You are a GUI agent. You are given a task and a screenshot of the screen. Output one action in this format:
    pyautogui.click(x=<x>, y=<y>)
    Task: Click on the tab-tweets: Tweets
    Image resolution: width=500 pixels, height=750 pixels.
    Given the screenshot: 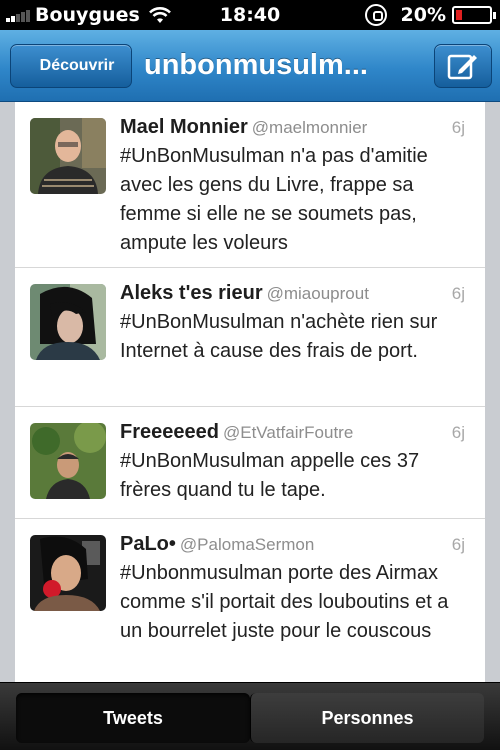 What is the action you would take?
    pyautogui.click(x=133, y=718)
    